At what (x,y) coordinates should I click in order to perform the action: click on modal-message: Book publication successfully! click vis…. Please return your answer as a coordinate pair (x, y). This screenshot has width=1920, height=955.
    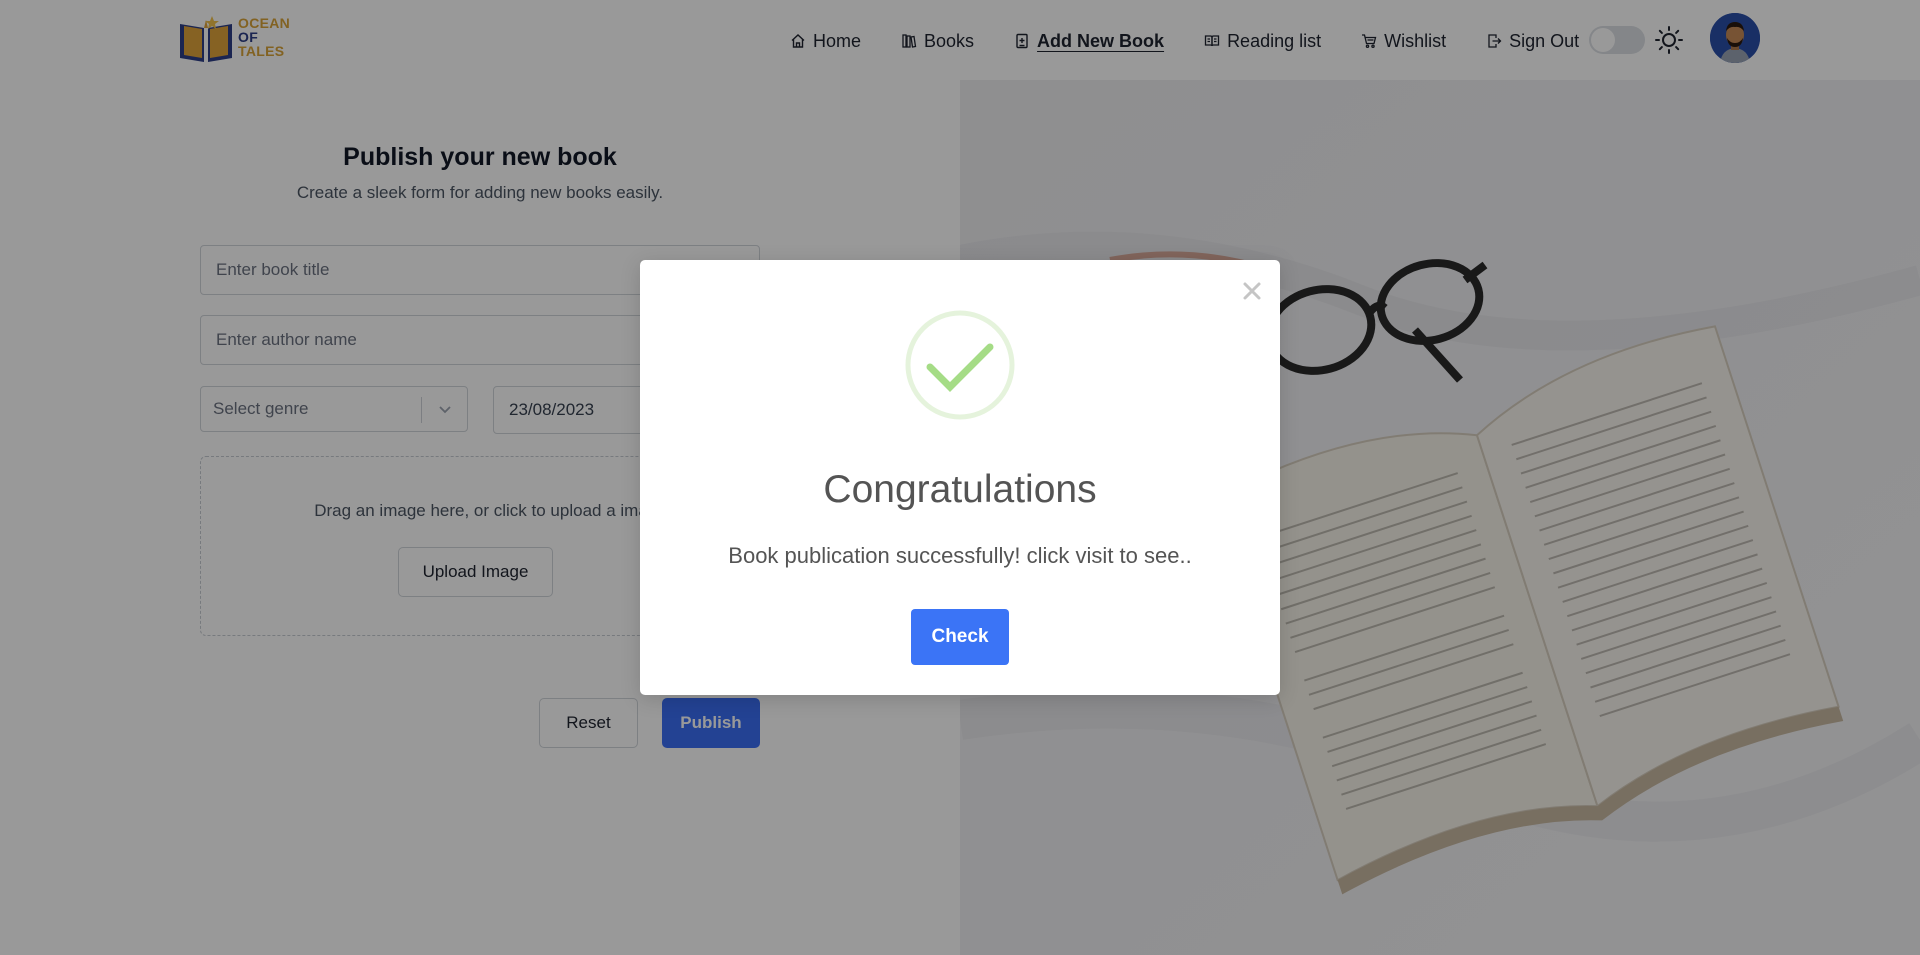
    Looking at the image, I should click on (960, 555).